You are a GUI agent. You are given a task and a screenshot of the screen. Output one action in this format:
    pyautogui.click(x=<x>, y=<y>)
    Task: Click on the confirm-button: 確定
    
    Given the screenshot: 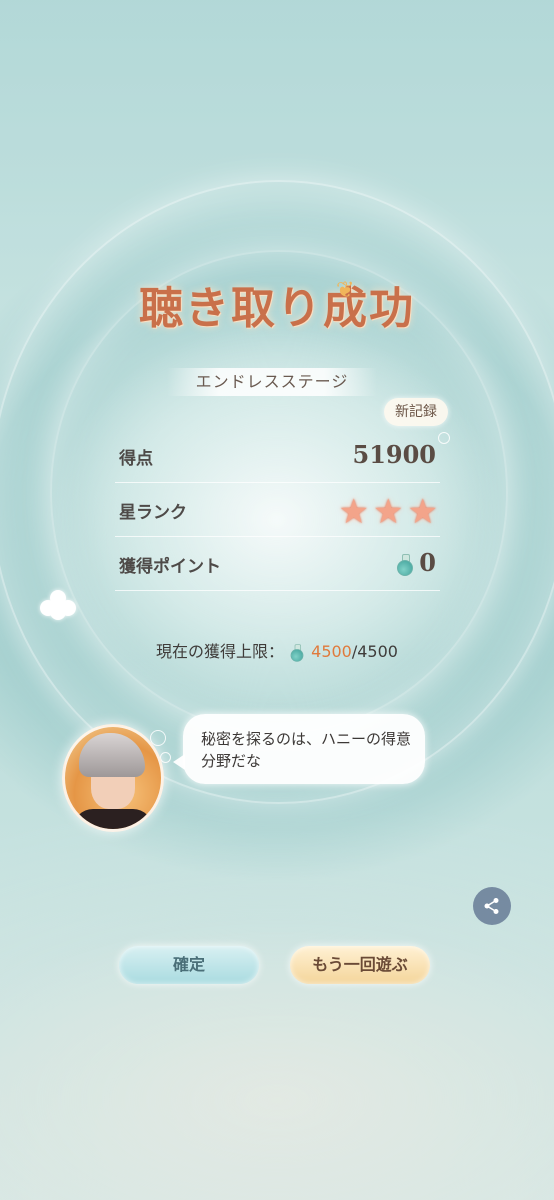 What is the action you would take?
    pyautogui.click(x=189, y=965)
    